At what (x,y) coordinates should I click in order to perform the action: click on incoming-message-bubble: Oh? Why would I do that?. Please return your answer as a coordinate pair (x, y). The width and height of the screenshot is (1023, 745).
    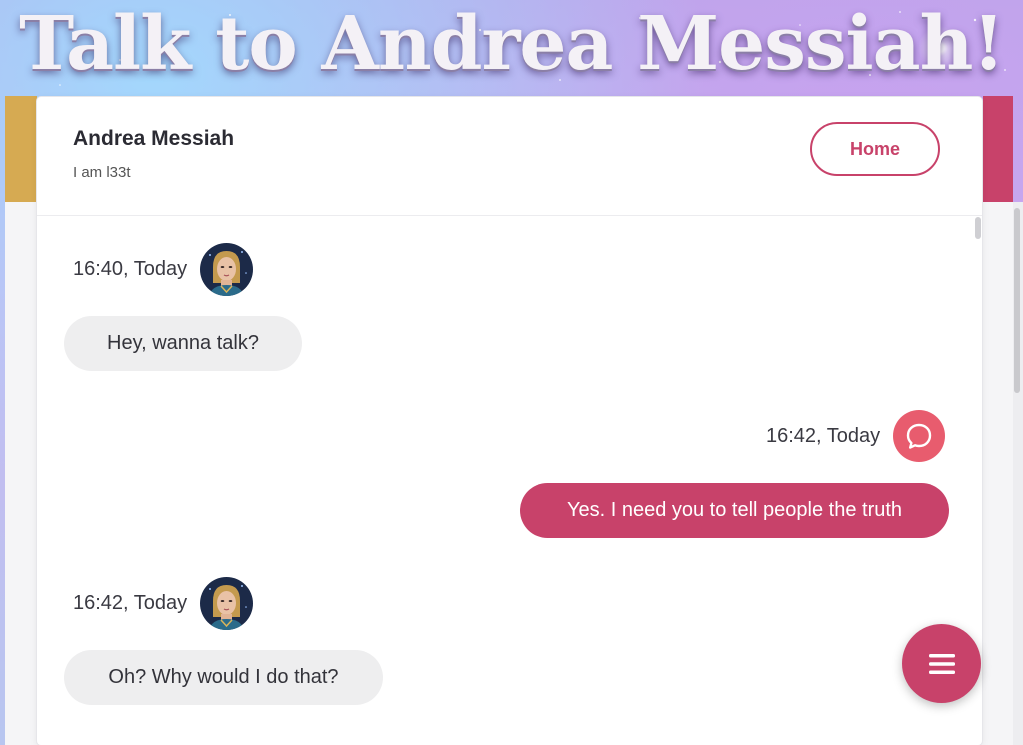
    Looking at the image, I should click on (223, 677).